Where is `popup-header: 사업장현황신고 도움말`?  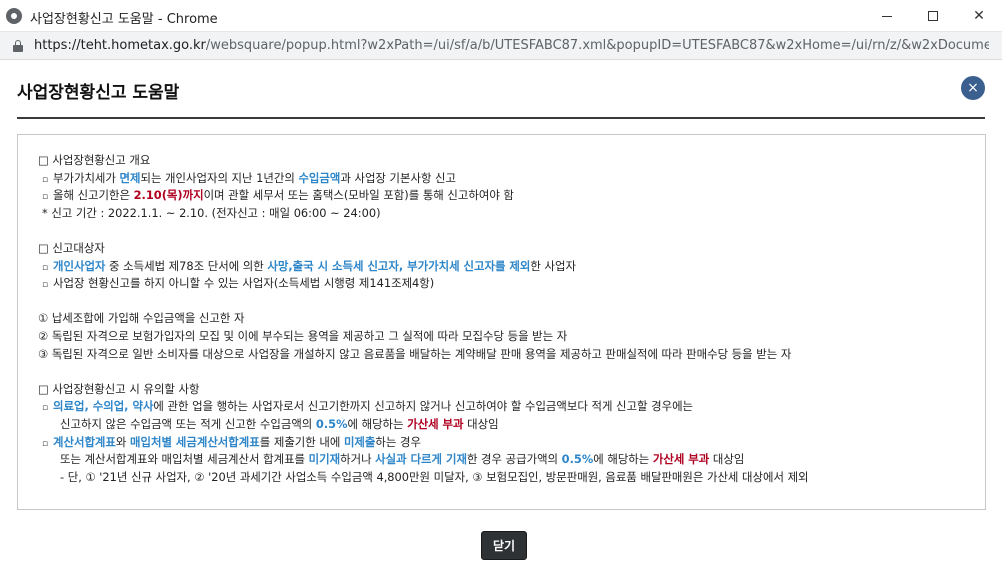
popup-header: 사업장현황신고 도움말 is located at coordinates (501, 90).